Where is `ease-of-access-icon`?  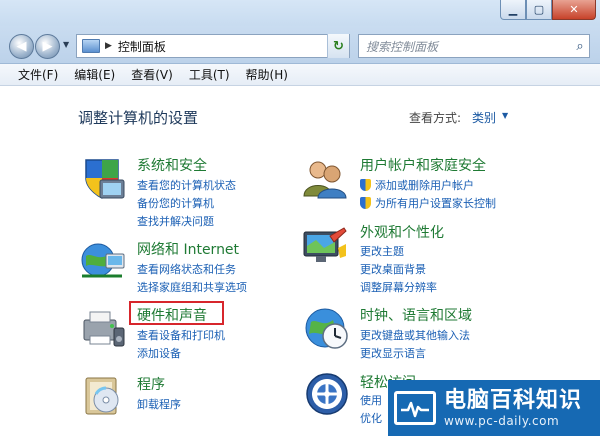 ease-of-access-icon is located at coordinates (327, 394).